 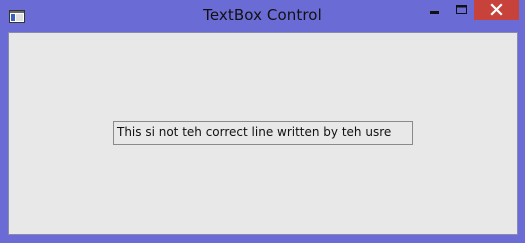 I want to click on minimize-icon, so click(x=434, y=12).